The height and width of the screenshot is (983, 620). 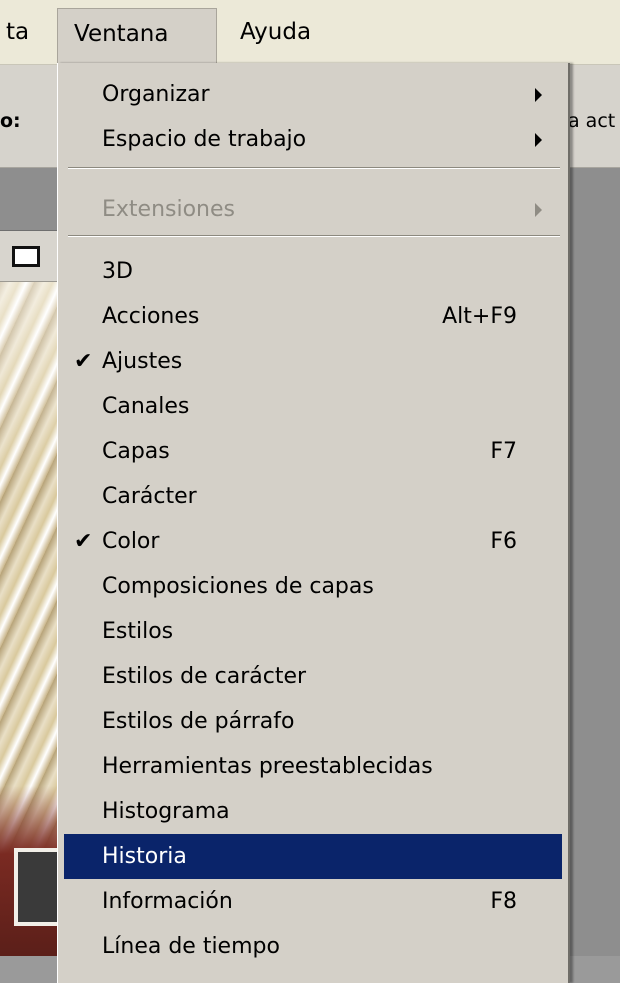 What do you see at coordinates (146, 406) in the screenshot?
I see `menu-item-label: Canales` at bounding box center [146, 406].